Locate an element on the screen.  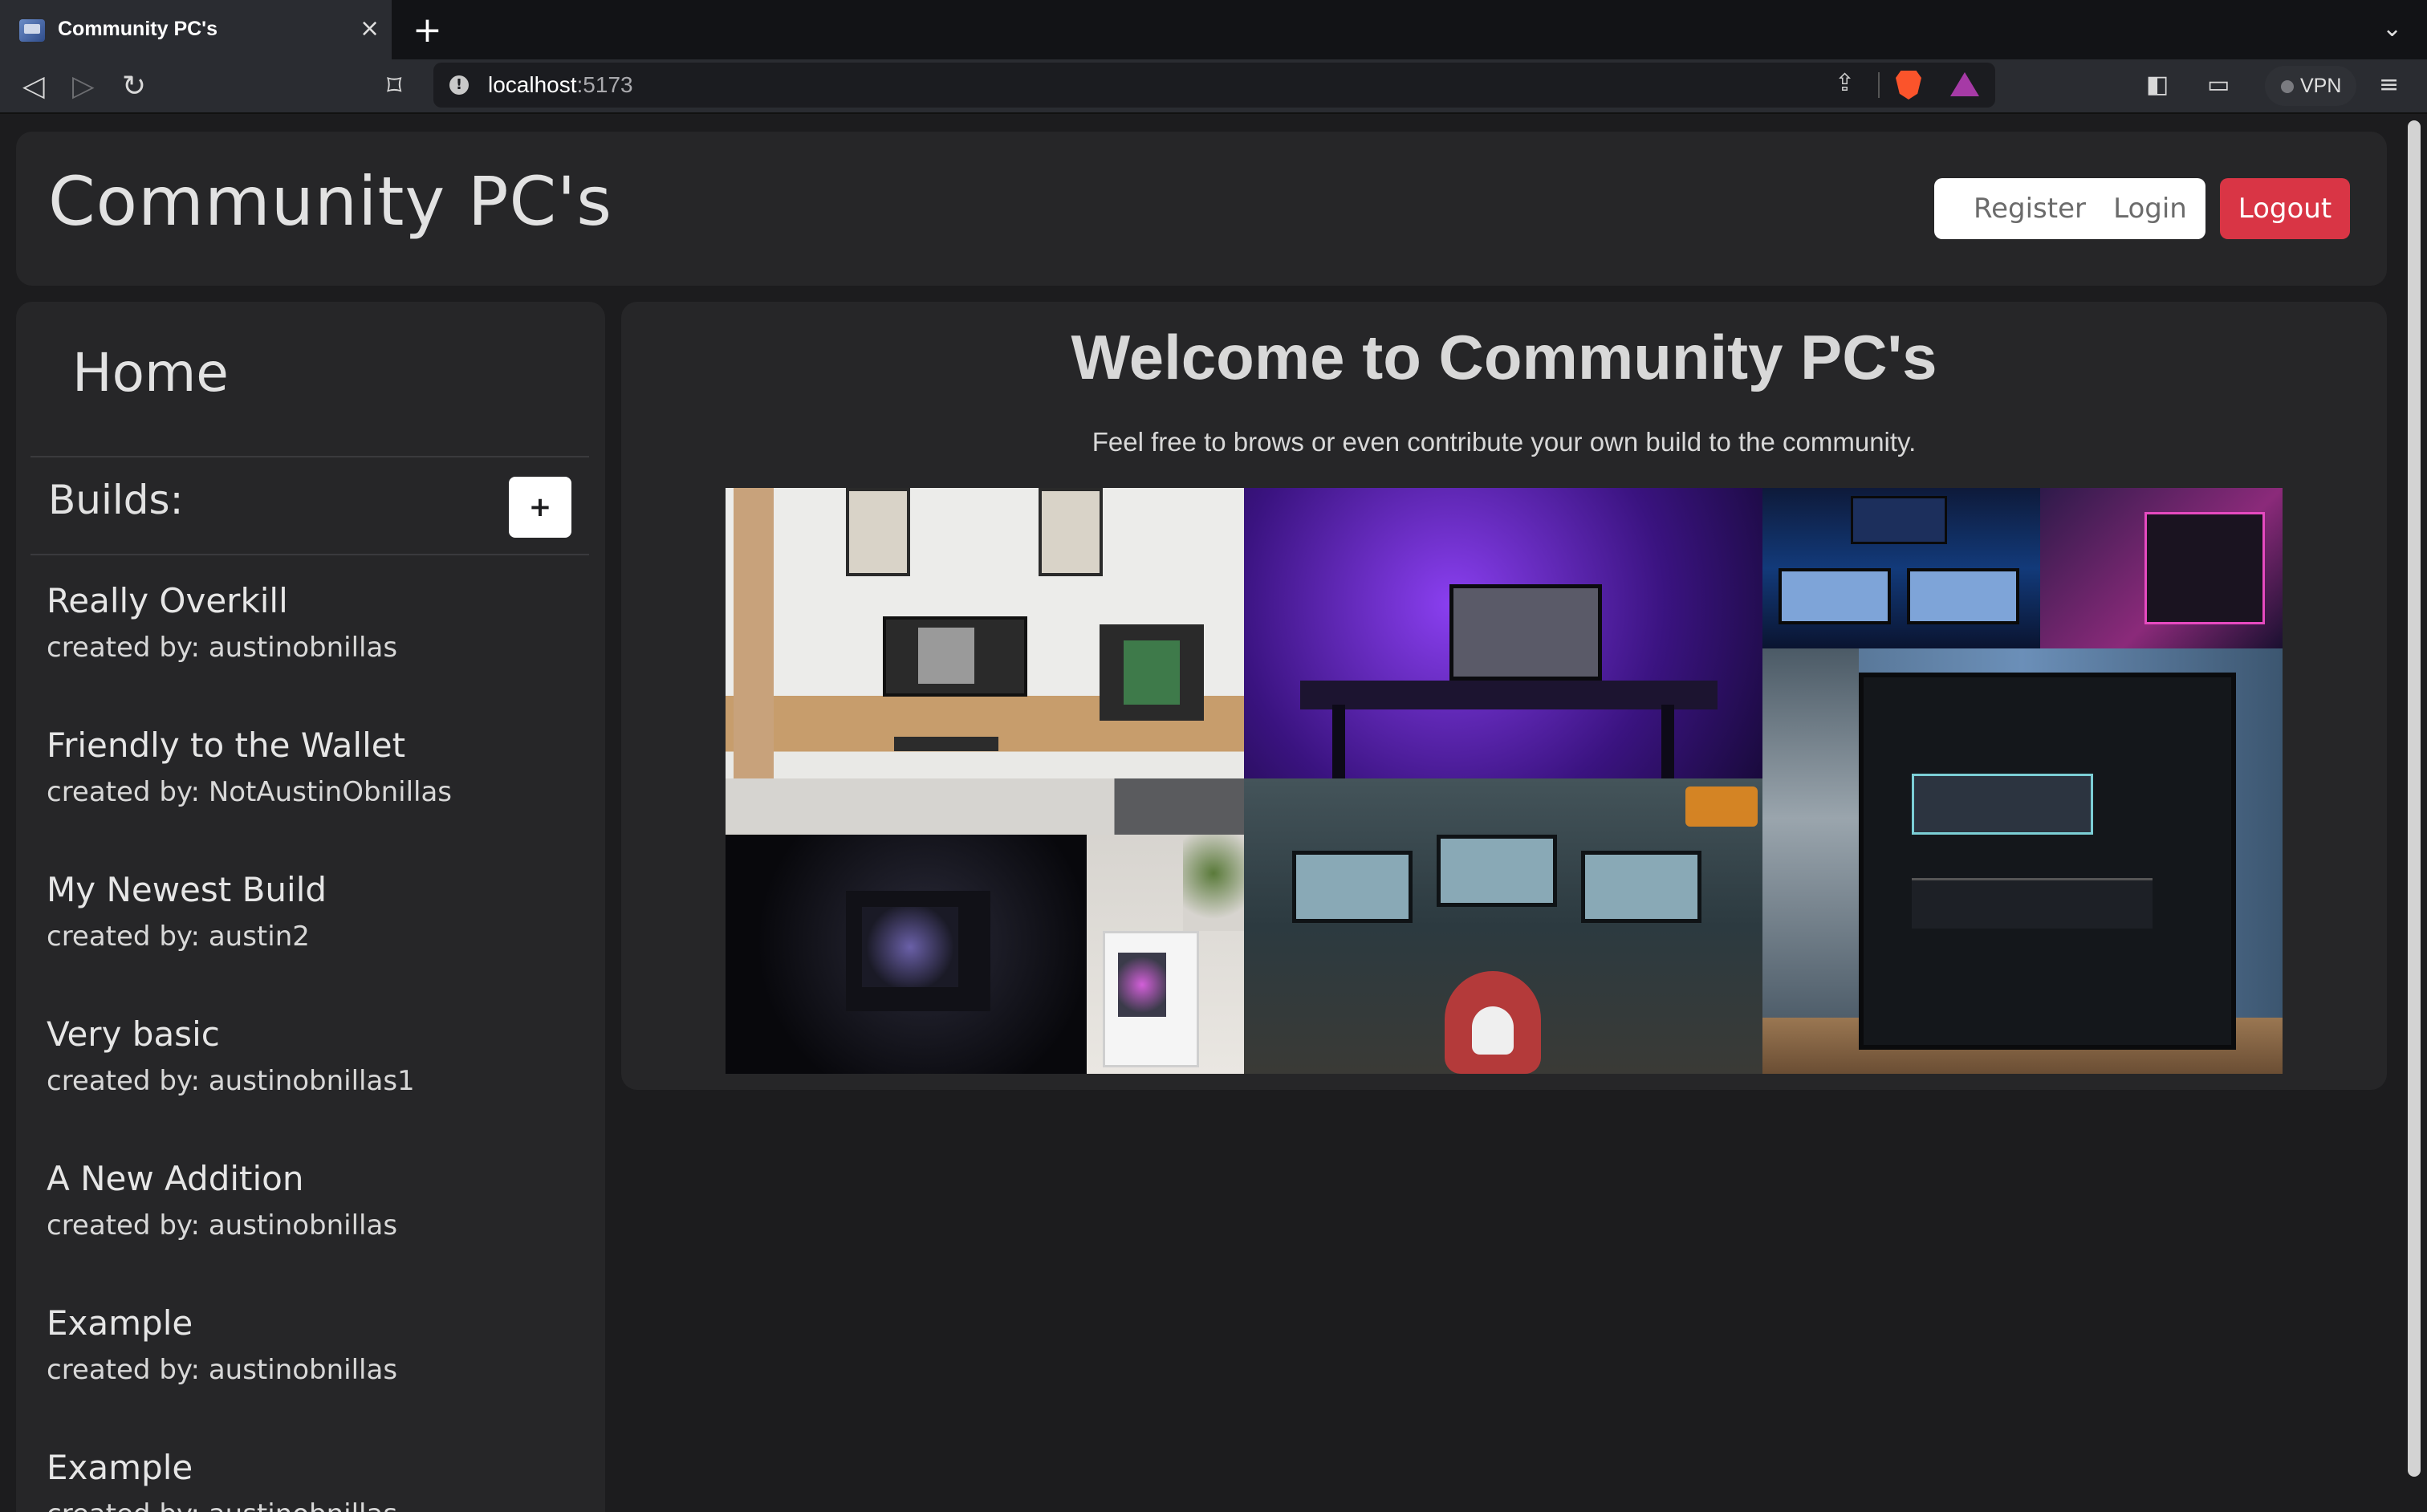
build-title: A New Addition is located at coordinates (176, 1179).